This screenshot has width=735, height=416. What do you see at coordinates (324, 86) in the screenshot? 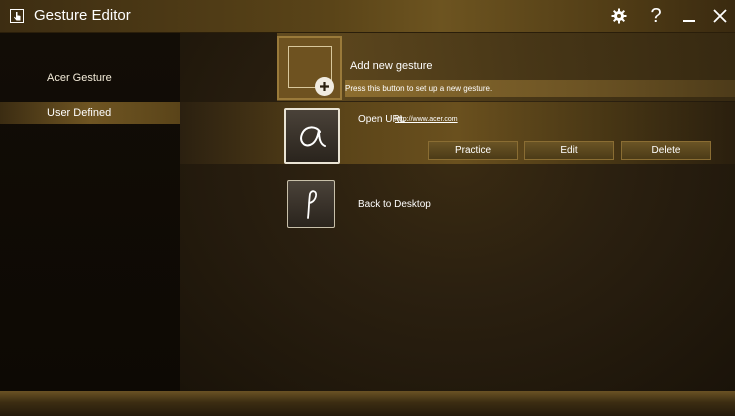
I see `plus-circle-icon` at bounding box center [324, 86].